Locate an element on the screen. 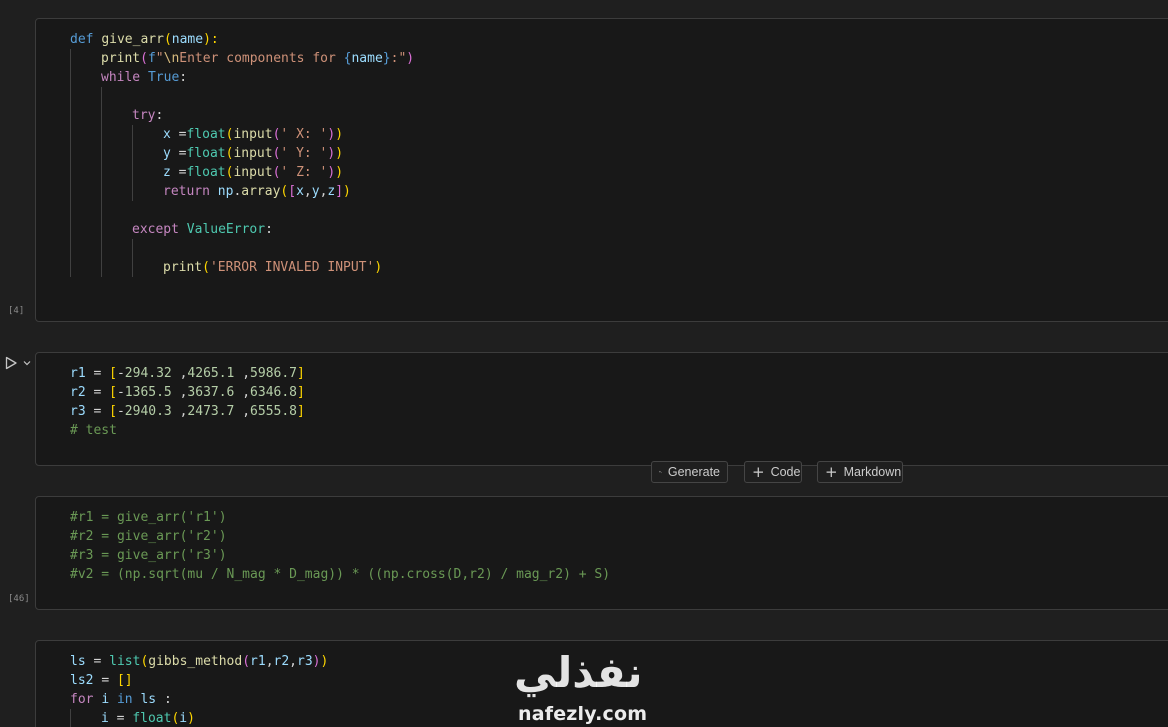 This screenshot has width=1168, height=727. code-token: name is located at coordinates (187, 39).